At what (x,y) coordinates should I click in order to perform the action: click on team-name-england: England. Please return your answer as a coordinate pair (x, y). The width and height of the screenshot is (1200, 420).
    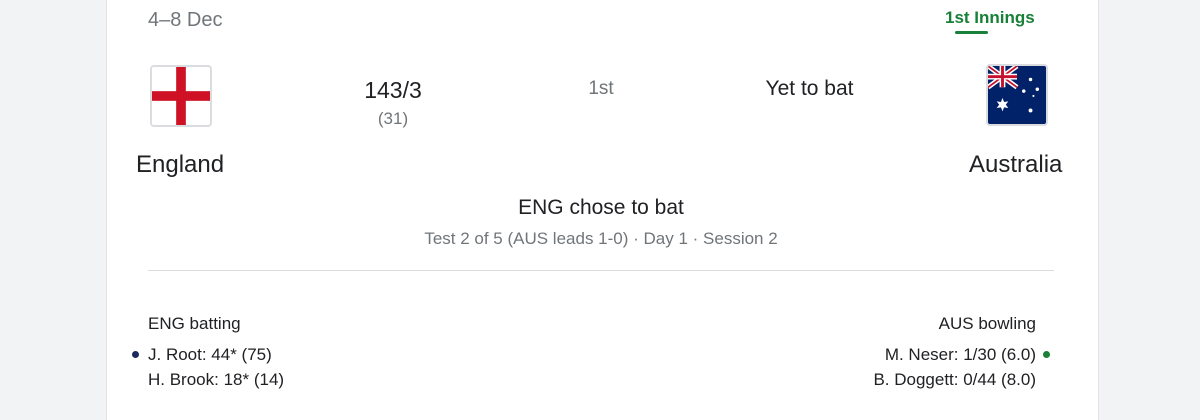
    Looking at the image, I should click on (180, 164).